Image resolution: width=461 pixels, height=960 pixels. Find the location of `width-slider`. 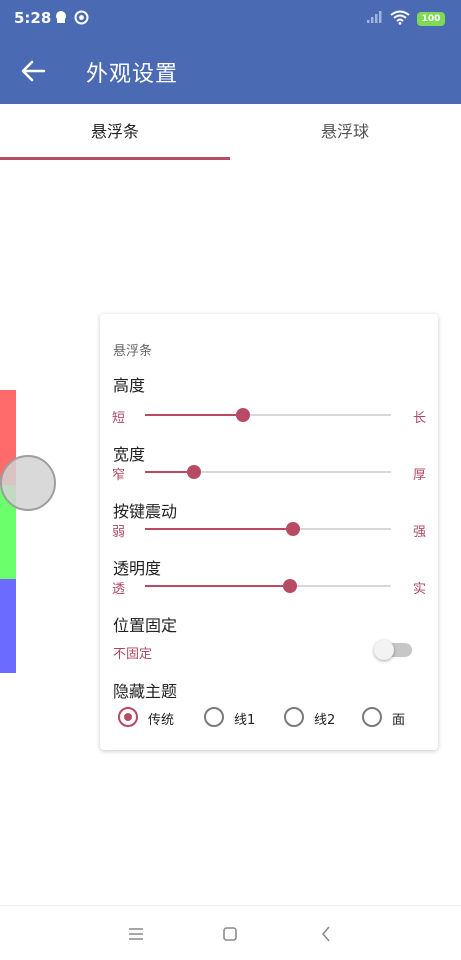

width-slider is located at coordinates (268, 472).